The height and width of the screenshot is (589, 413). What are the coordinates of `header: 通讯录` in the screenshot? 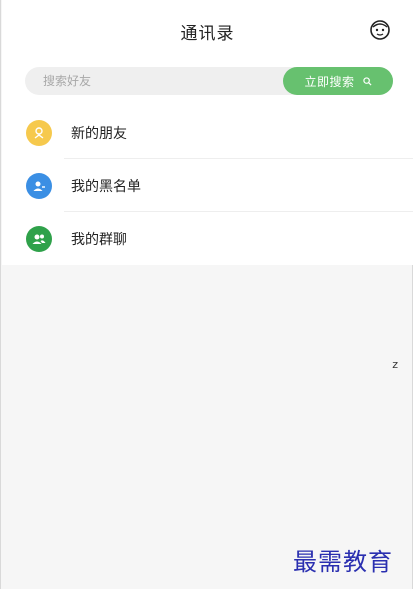 It's located at (207, 31).